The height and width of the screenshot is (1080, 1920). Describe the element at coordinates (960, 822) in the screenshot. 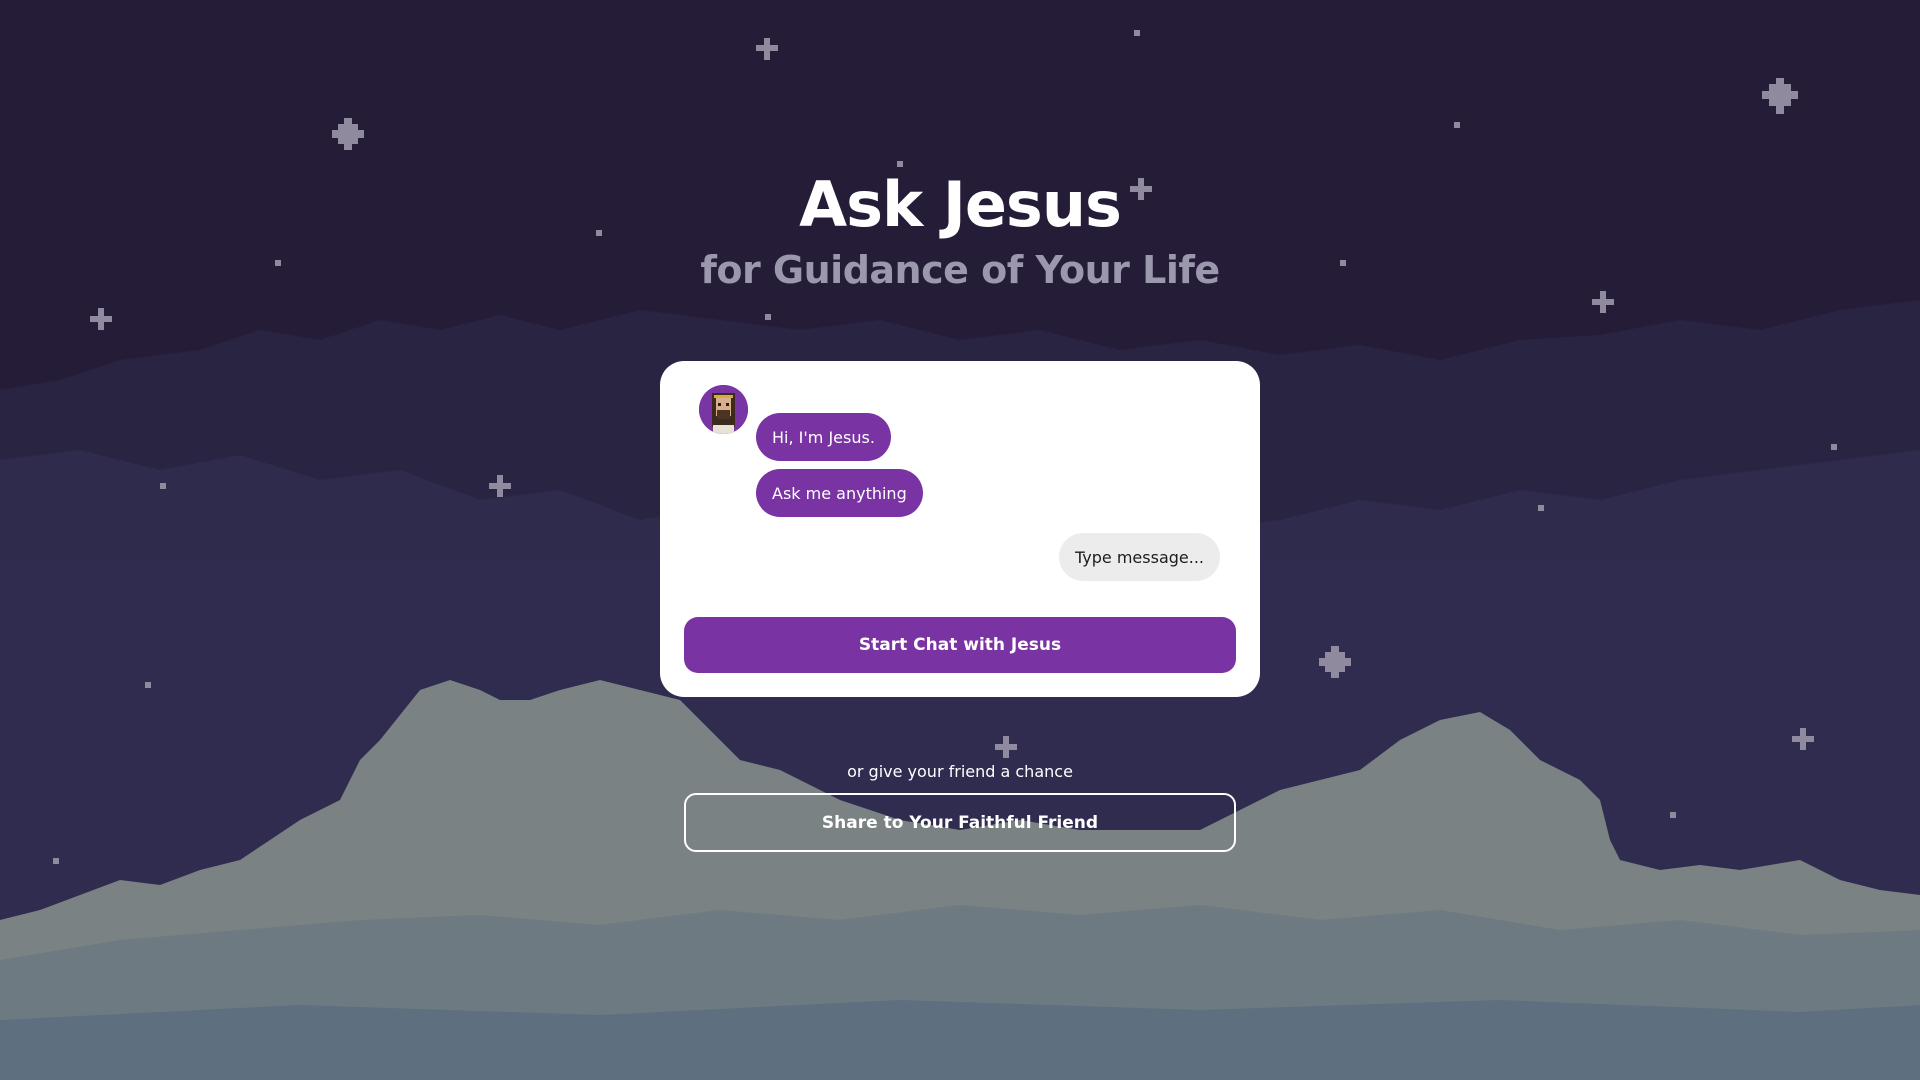

I see `share-to-friend-button: Share to Your Faithful Friend` at that location.